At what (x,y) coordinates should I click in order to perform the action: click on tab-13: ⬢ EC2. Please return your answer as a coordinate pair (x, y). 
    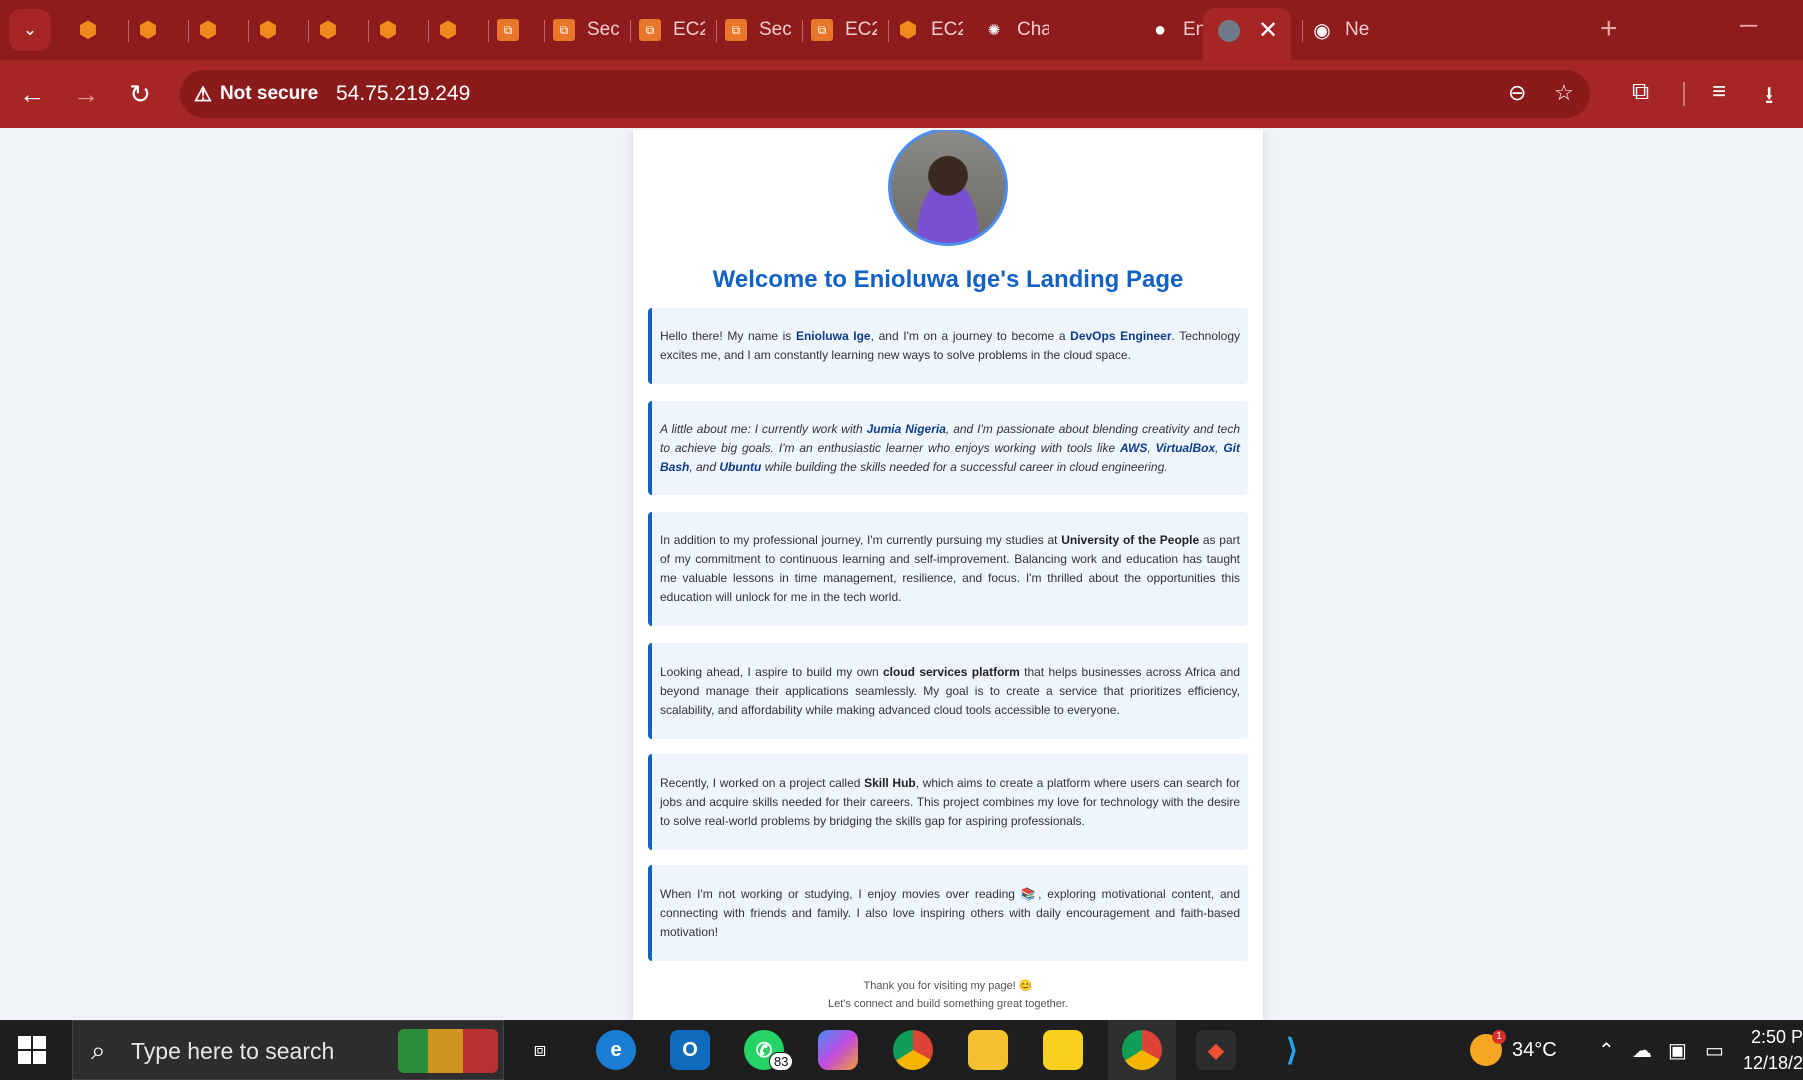
    Looking at the image, I should click on (930, 30).